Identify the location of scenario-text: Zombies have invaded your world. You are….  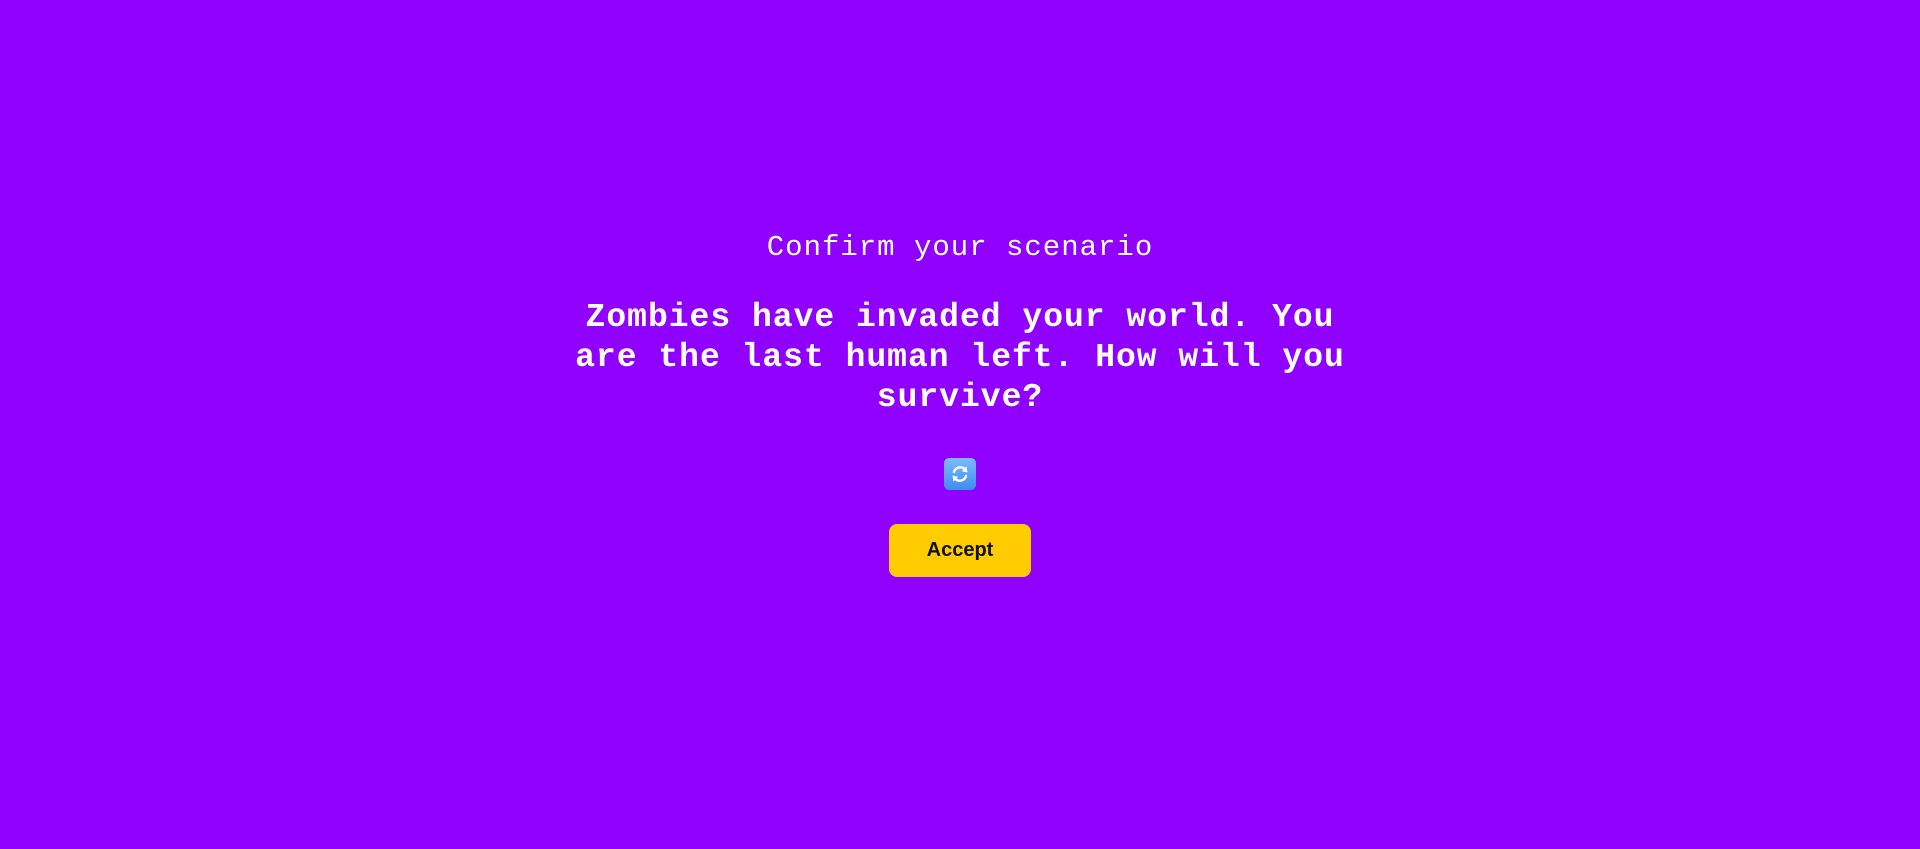
(960, 357).